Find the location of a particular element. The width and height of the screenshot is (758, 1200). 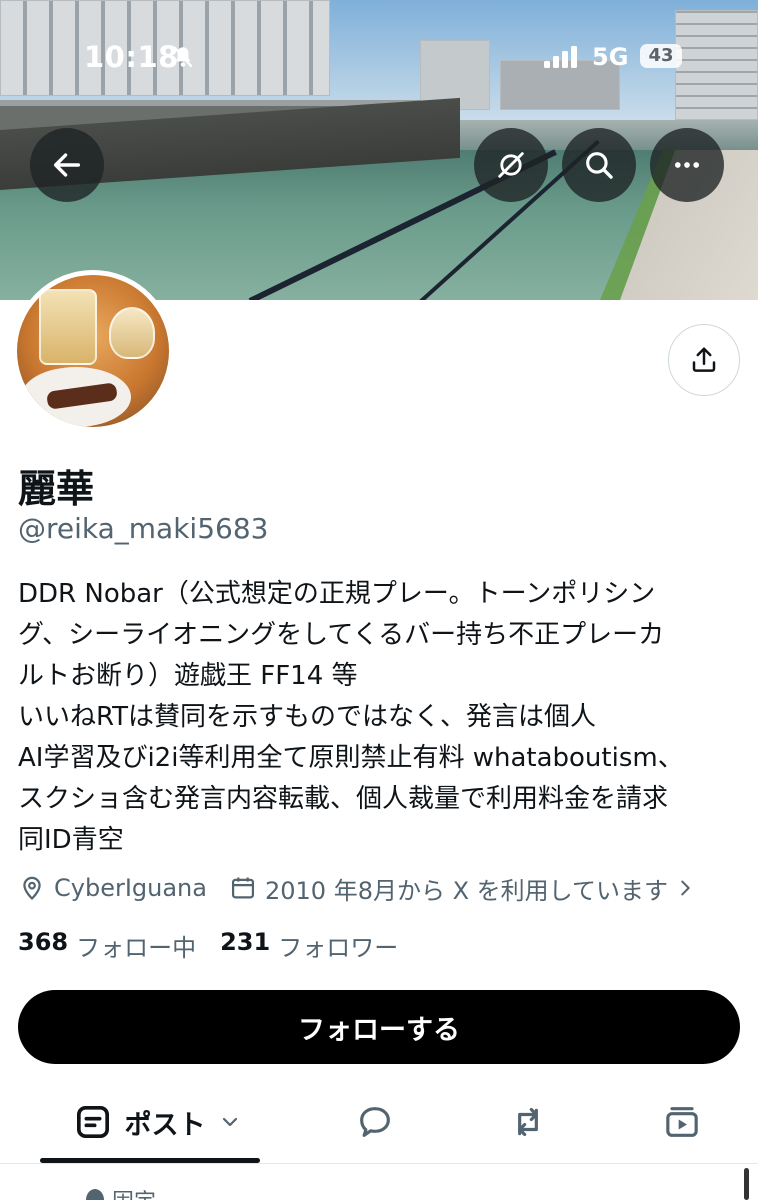

network-type: 5G is located at coordinates (610, 57).